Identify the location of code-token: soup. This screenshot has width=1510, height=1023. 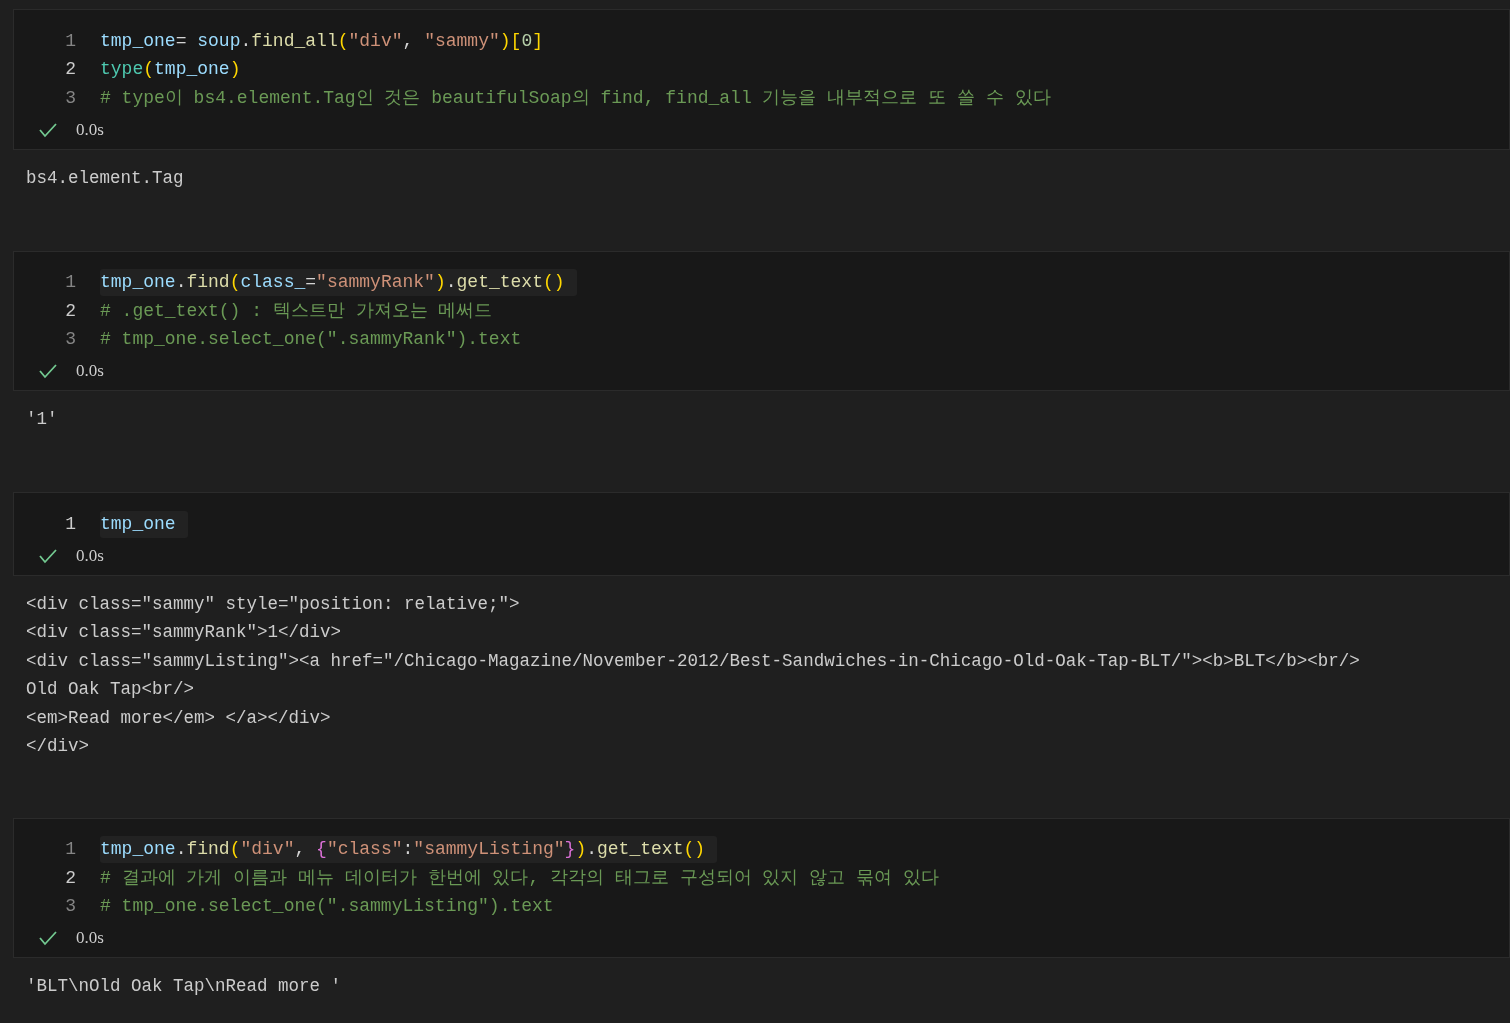
(219, 40).